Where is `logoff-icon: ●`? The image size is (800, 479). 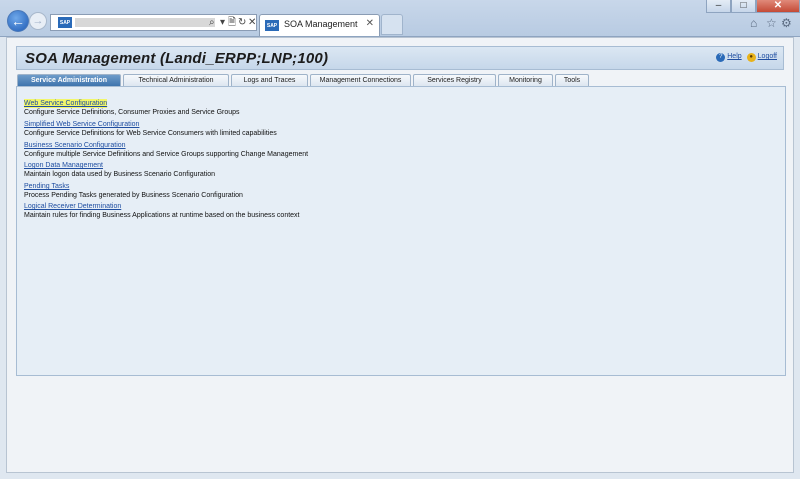
logoff-icon: ● is located at coordinates (751, 57).